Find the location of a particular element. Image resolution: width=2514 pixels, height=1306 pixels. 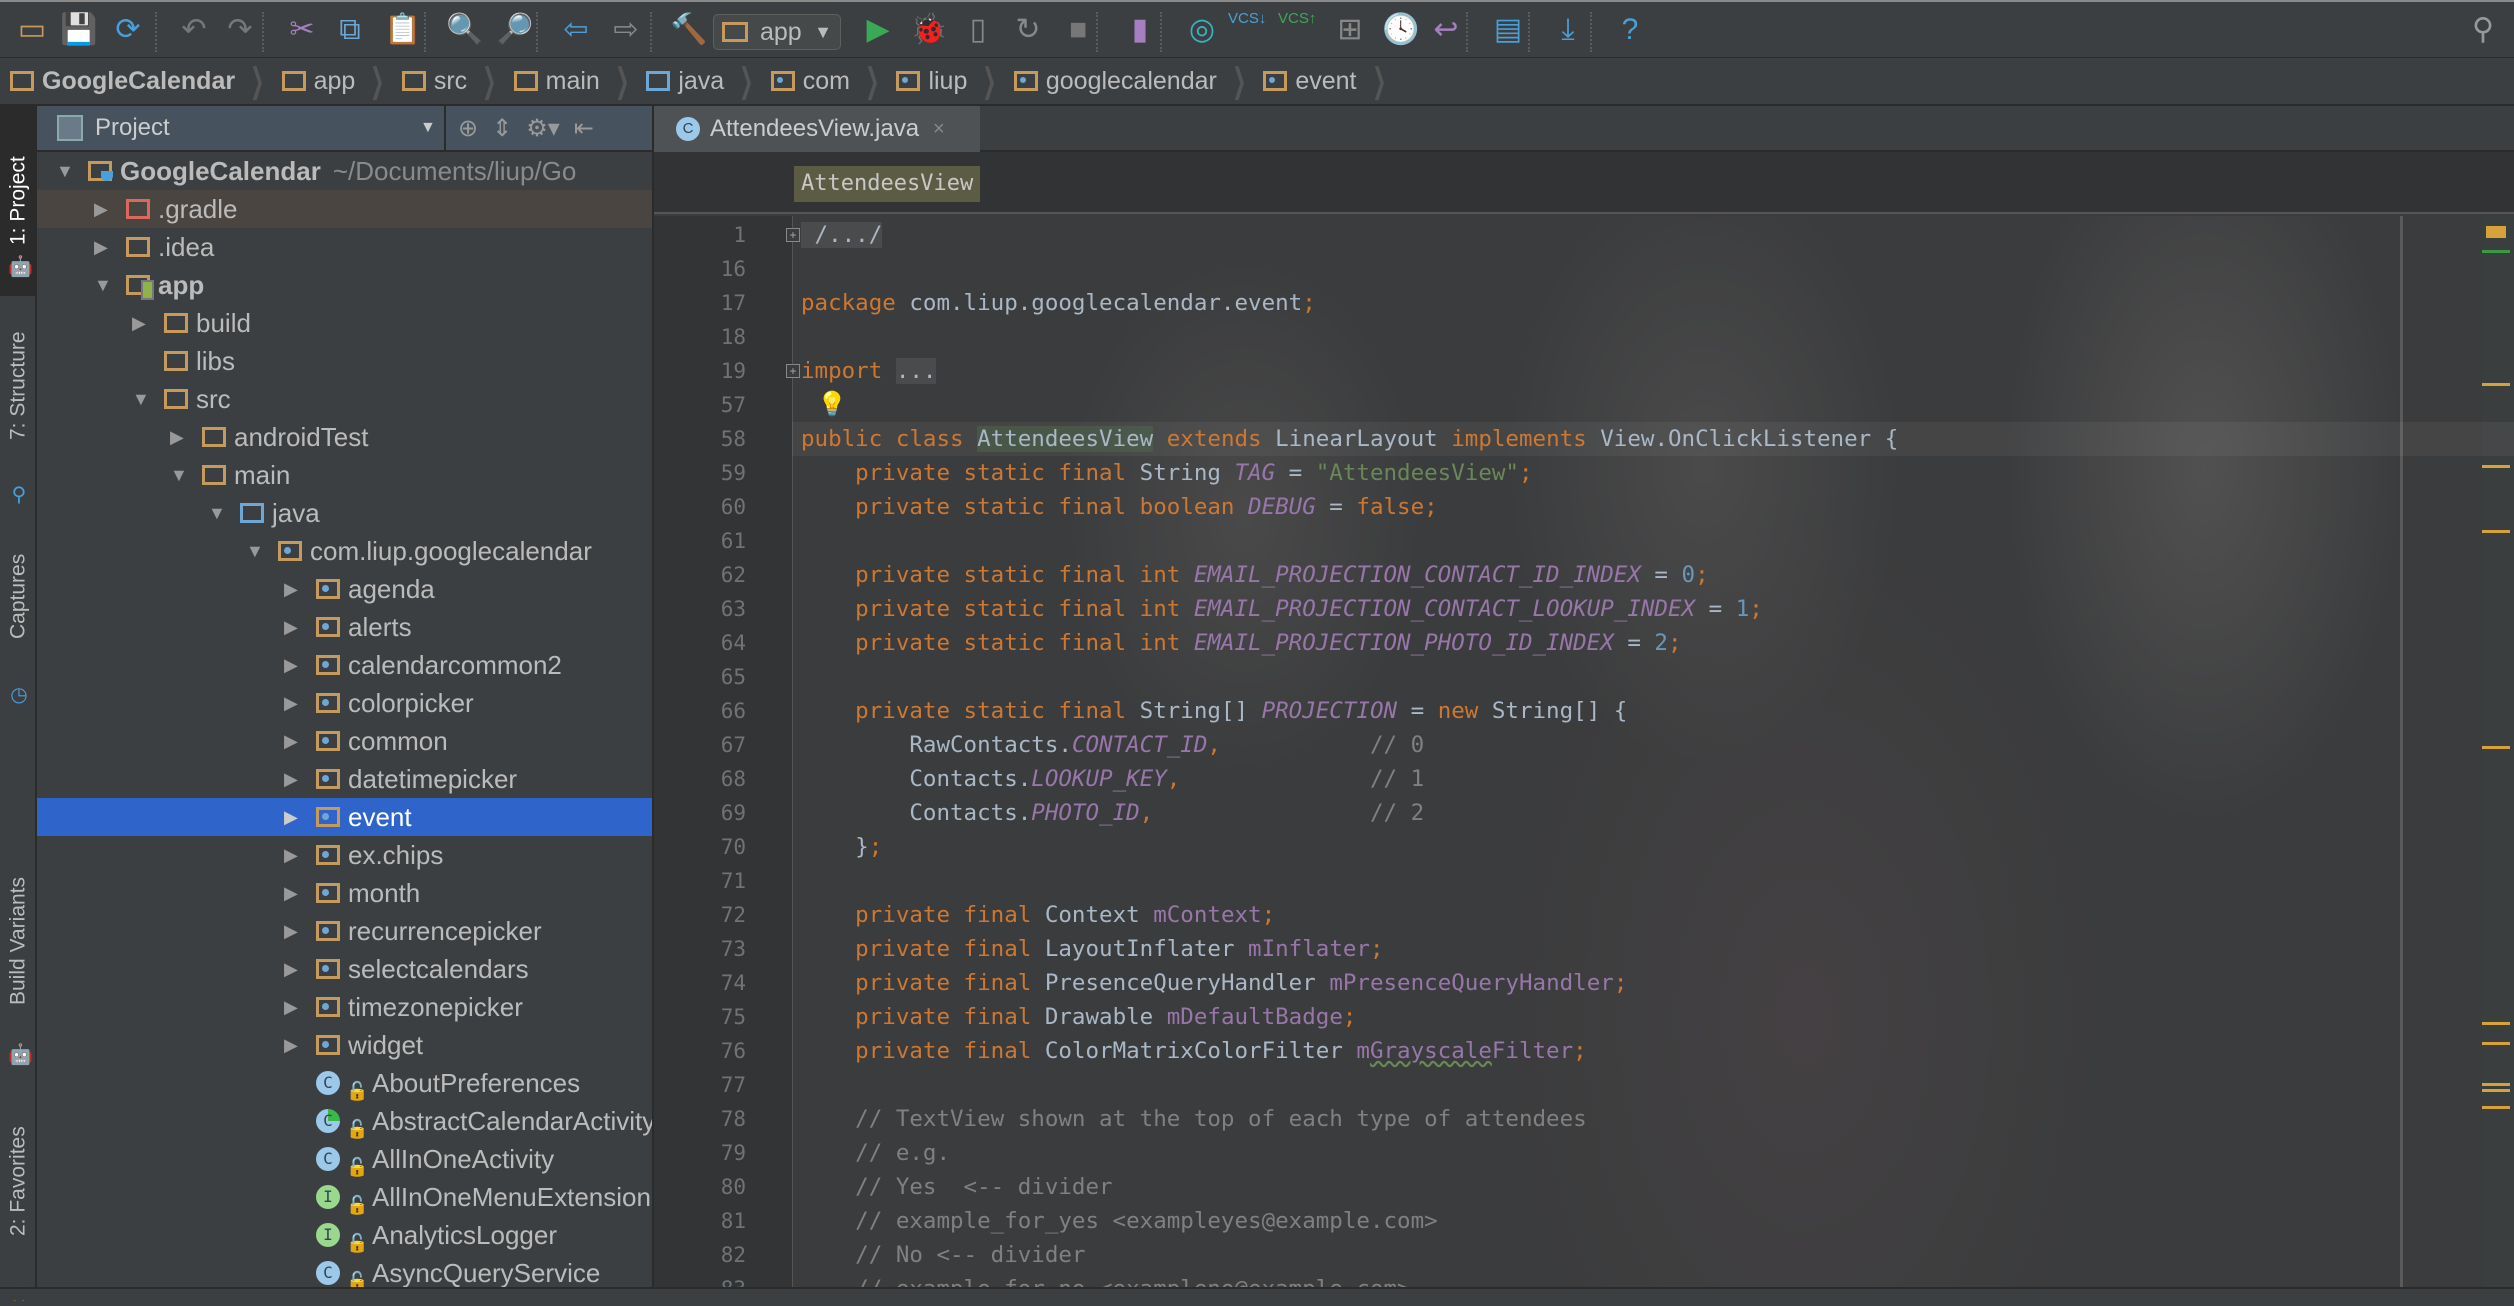

tree-item: ▼ main is located at coordinates (344, 475).